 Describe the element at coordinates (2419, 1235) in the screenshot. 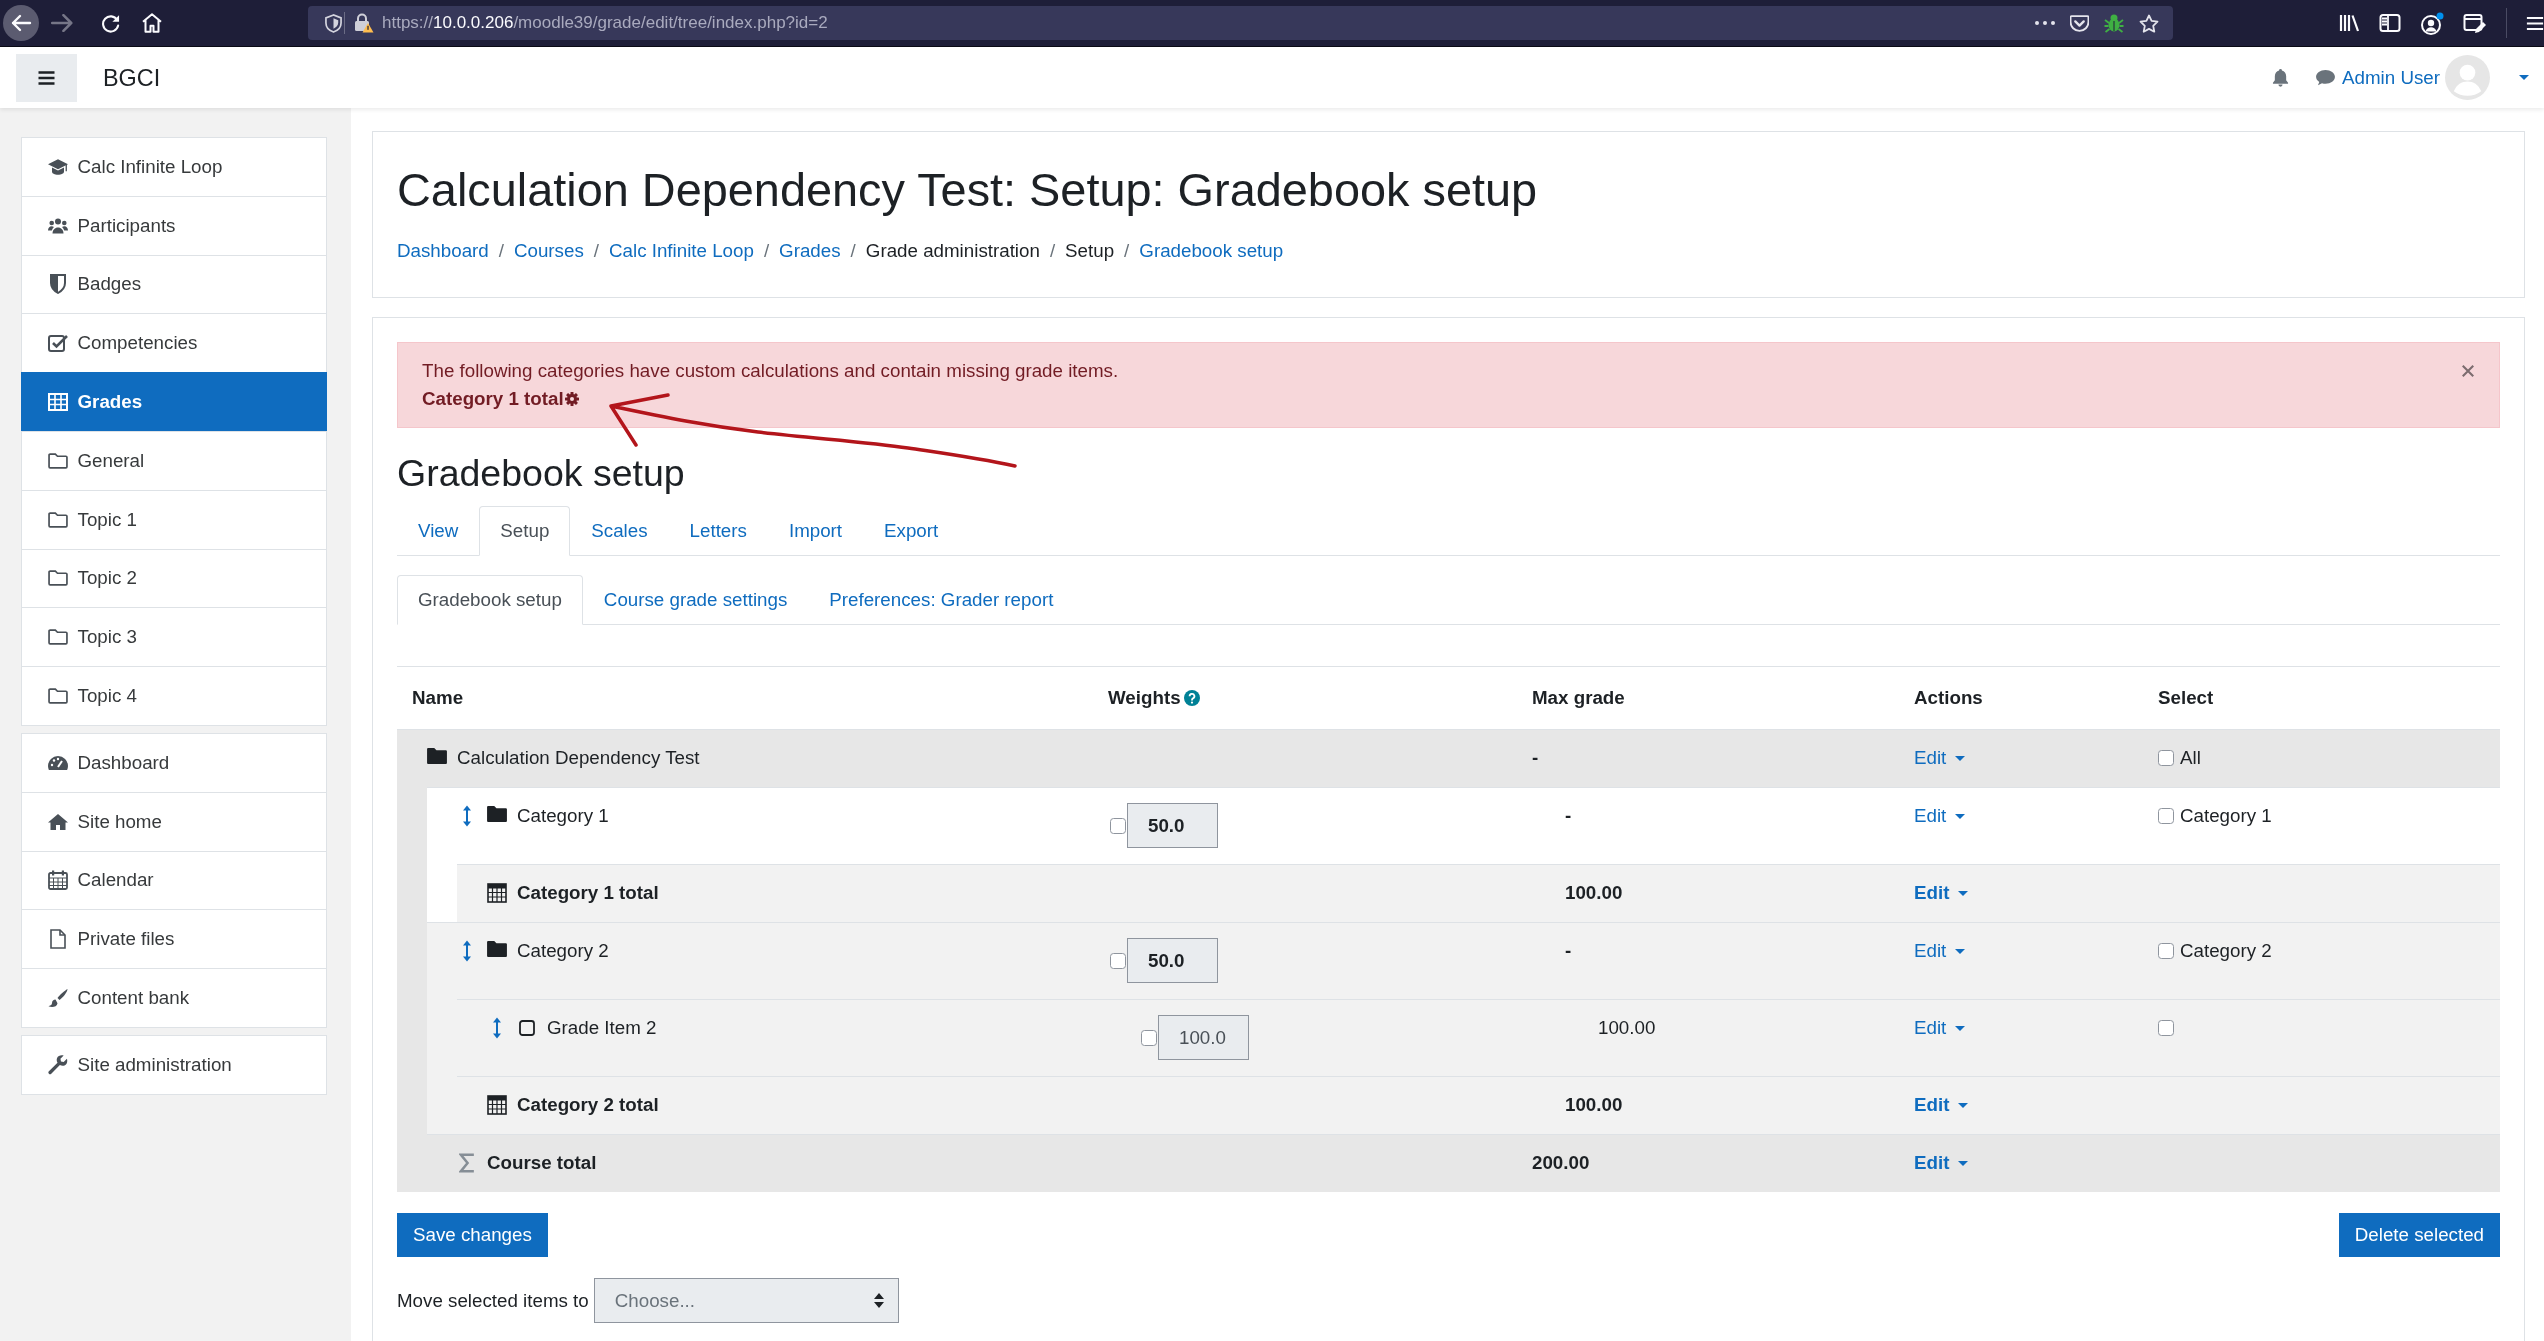

I see `delete-button: Delete selected` at that location.